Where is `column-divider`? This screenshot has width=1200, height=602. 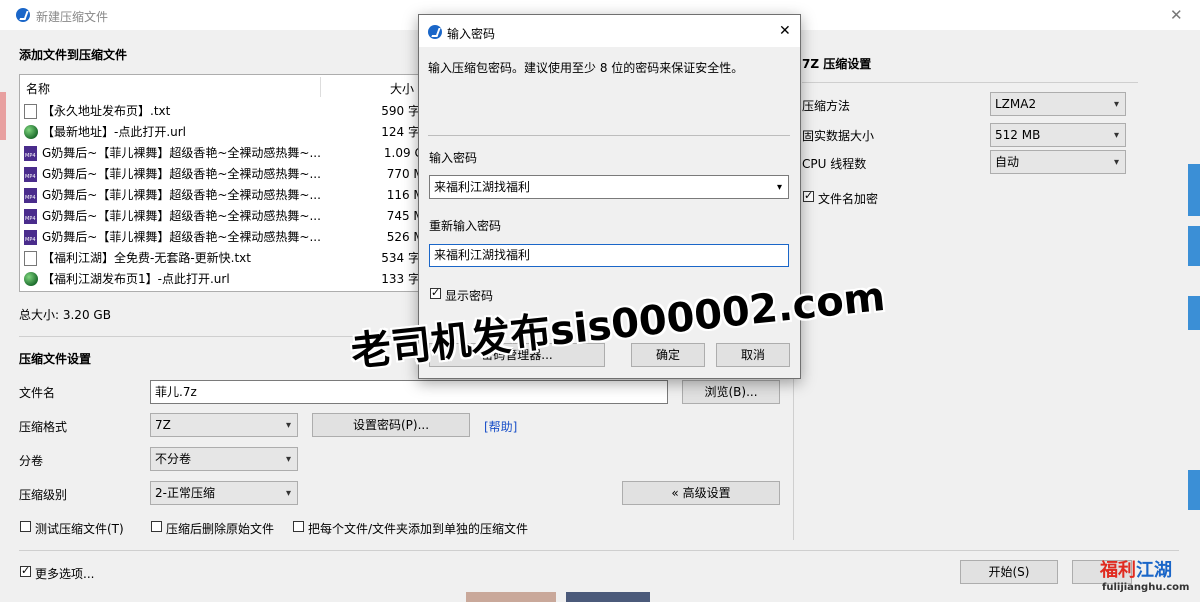
column-divider is located at coordinates (320, 87).